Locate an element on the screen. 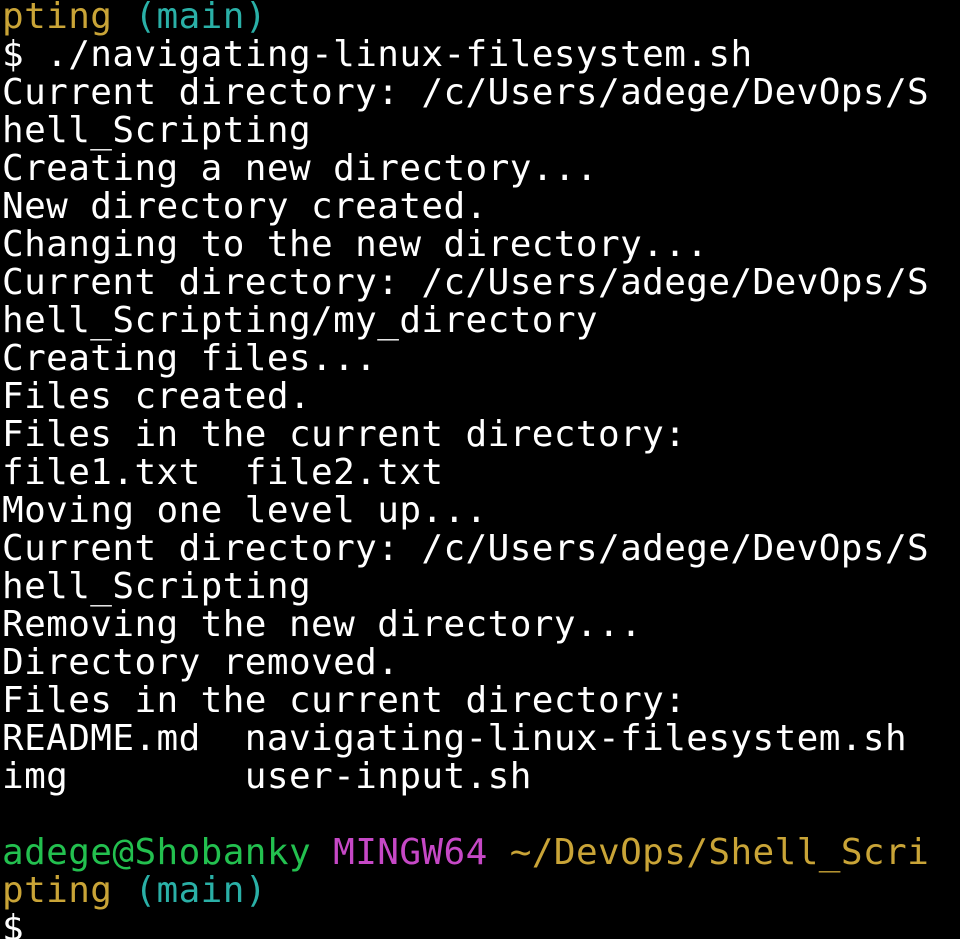  command-line: $ ./navigating-linux-filesystem.sh is located at coordinates (465, 55).